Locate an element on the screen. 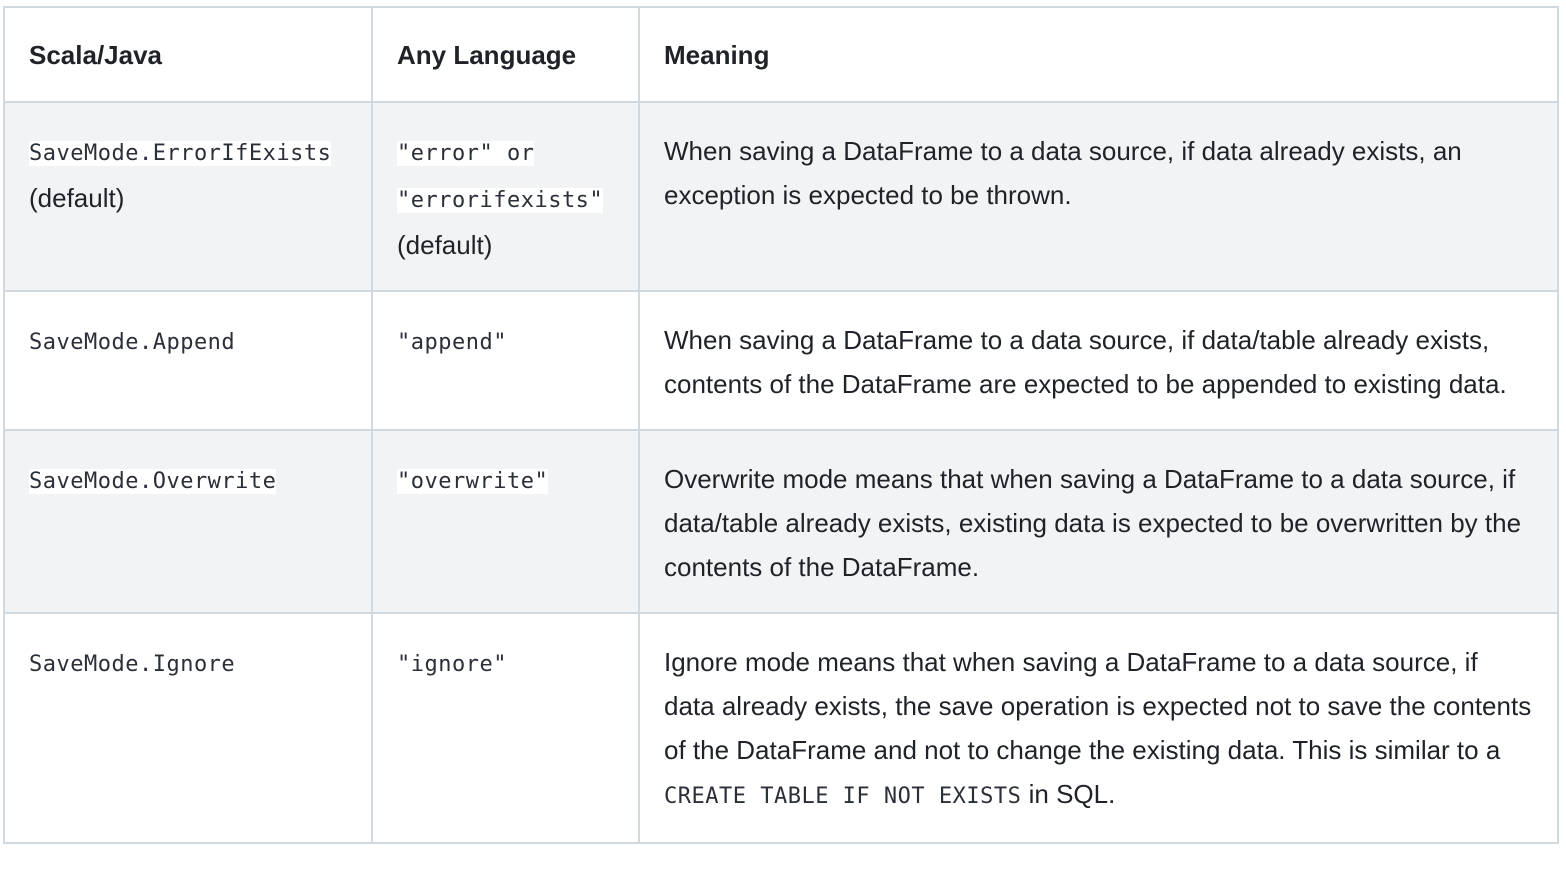 The height and width of the screenshot is (884, 1566). column-header-scala-java: Scala/Java is located at coordinates (188, 54).